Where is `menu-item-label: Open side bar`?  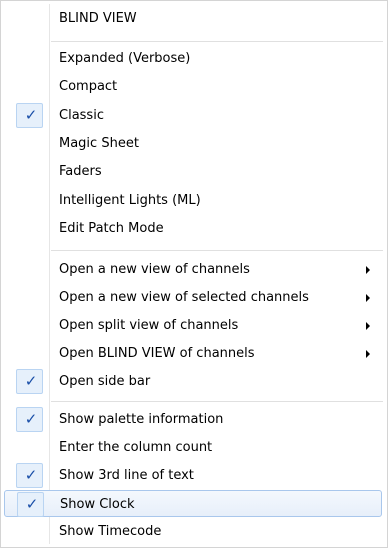
menu-item-label: Open side bar is located at coordinates (105, 381).